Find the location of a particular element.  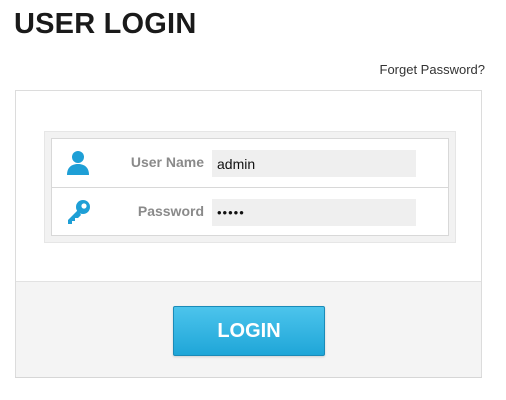

forget-password-link: Forget Password? is located at coordinates (433, 69).